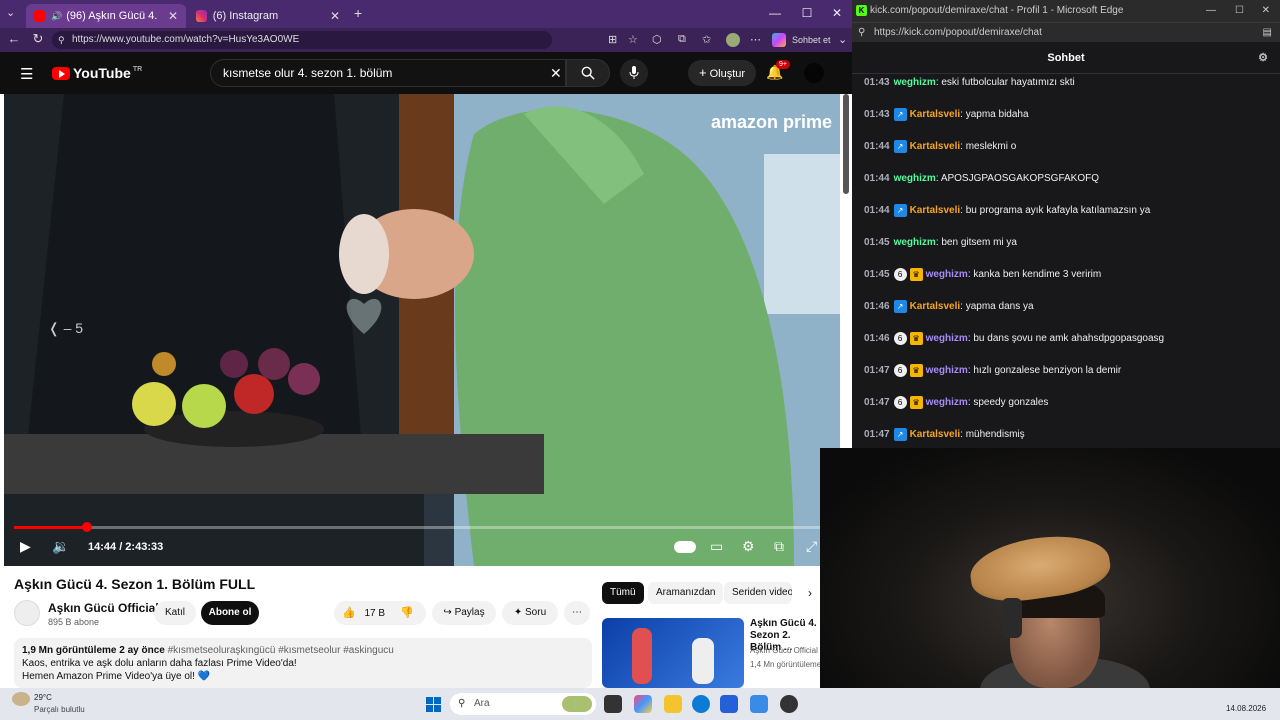 The height and width of the screenshot is (720, 1280). I want to click on avatar, so click(814, 73).